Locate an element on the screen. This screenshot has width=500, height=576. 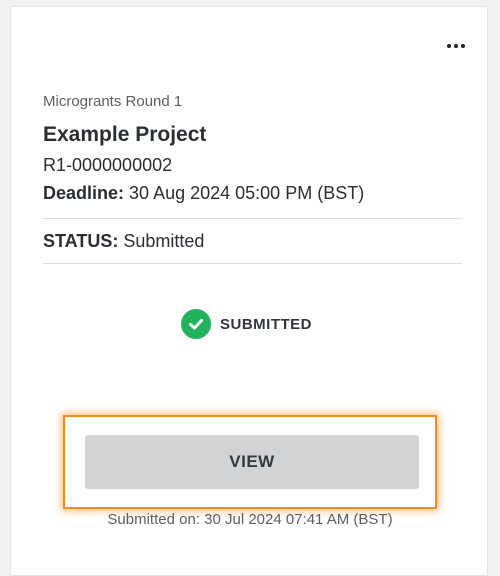
deadline: Deadline: 30 Aug 2024 05:00 PM (BST) is located at coordinates (203, 193).